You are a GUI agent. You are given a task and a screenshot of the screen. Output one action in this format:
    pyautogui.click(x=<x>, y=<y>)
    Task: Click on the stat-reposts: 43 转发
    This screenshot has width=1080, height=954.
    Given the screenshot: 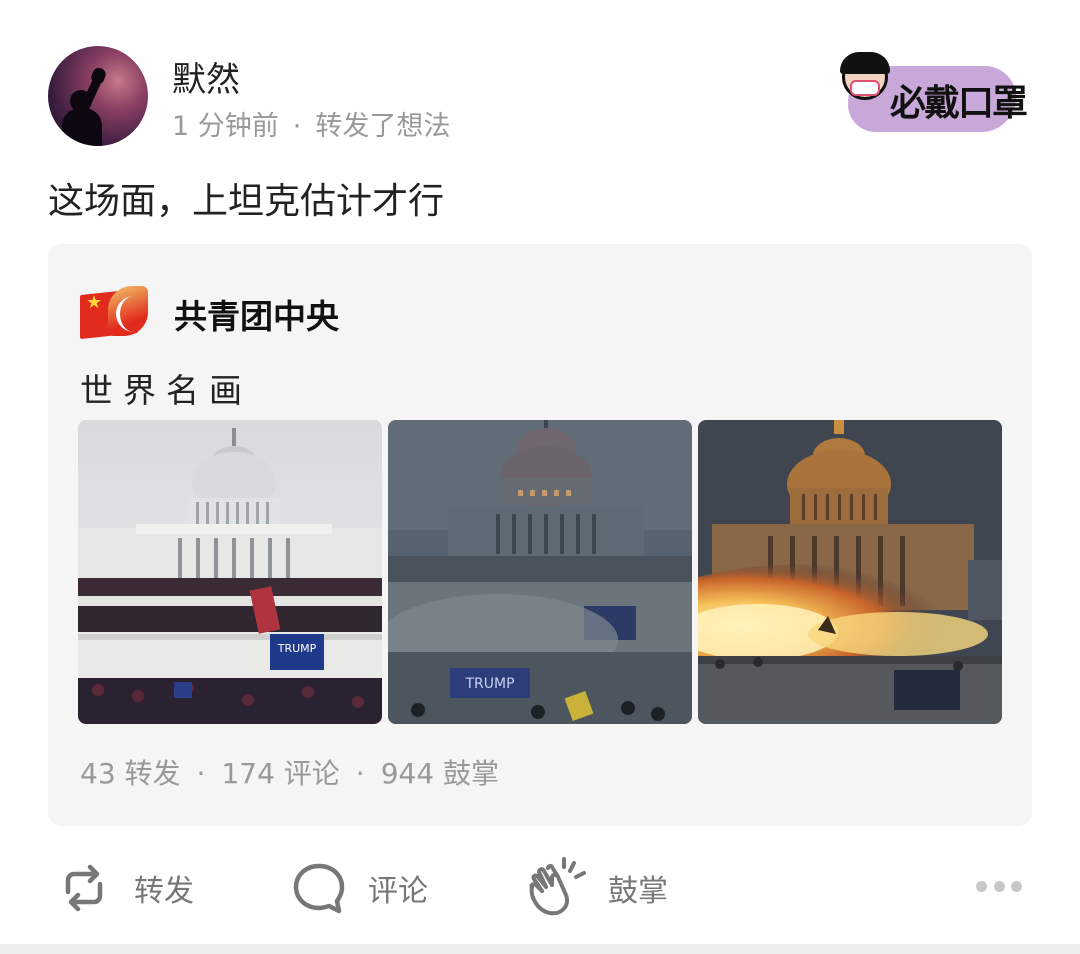 What is the action you would take?
    pyautogui.click(x=130, y=773)
    